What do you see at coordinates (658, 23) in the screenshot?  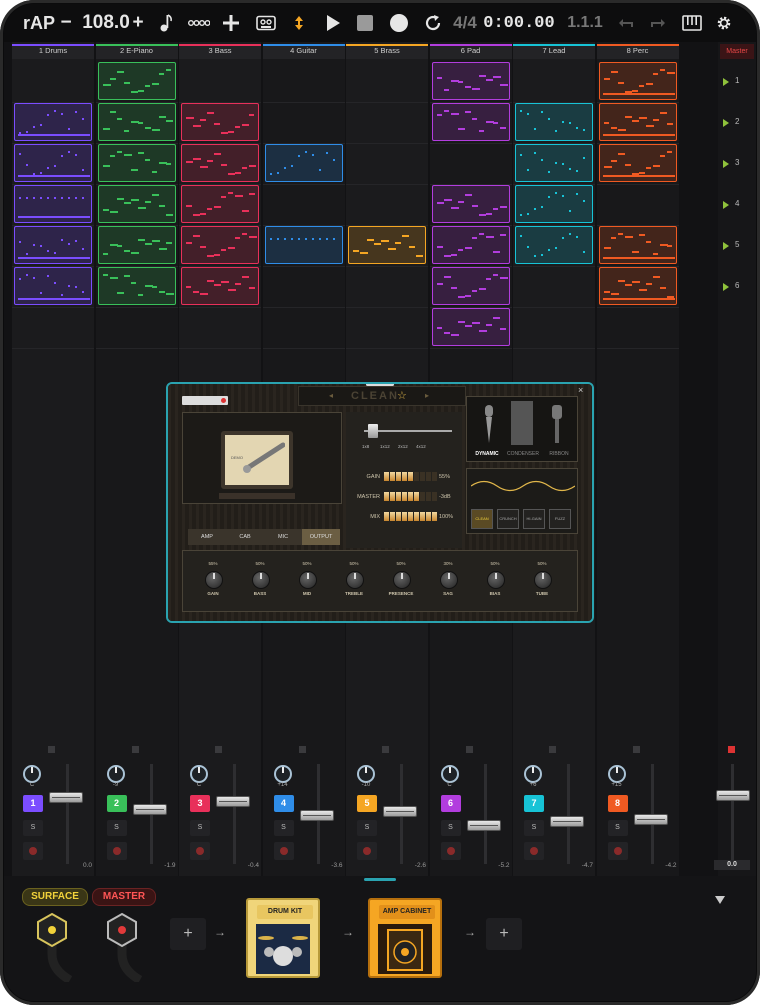 I see `redo-icon` at bounding box center [658, 23].